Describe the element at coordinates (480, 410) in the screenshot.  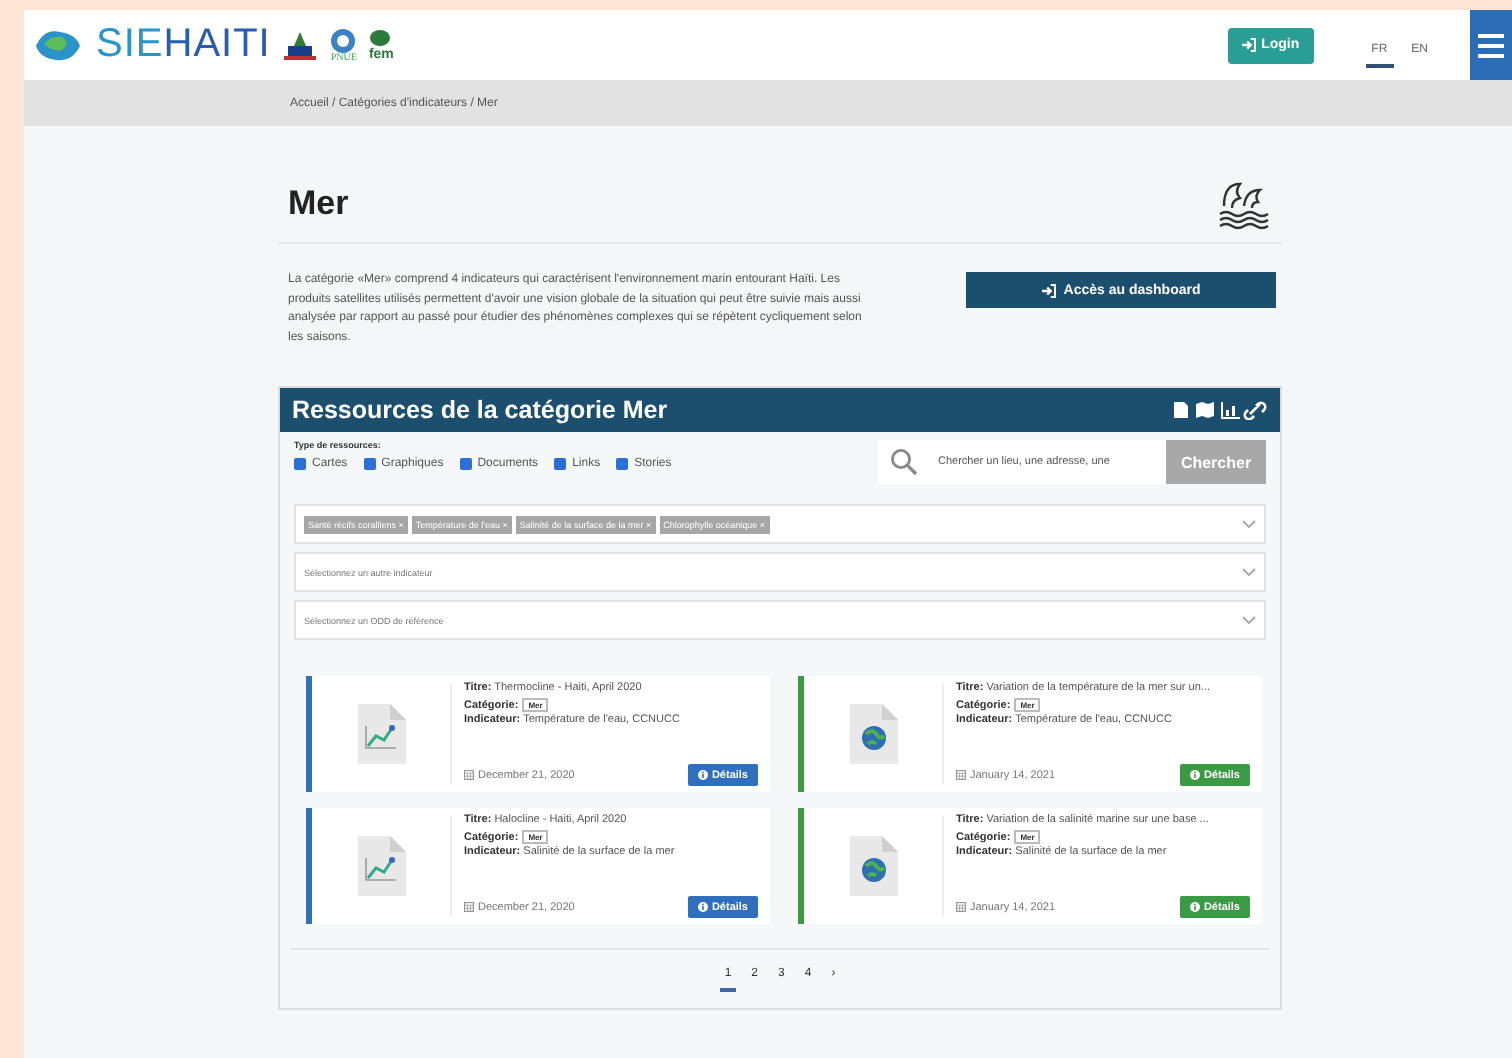
I see `panel-title: Ressources de la catégorie Mer` at that location.